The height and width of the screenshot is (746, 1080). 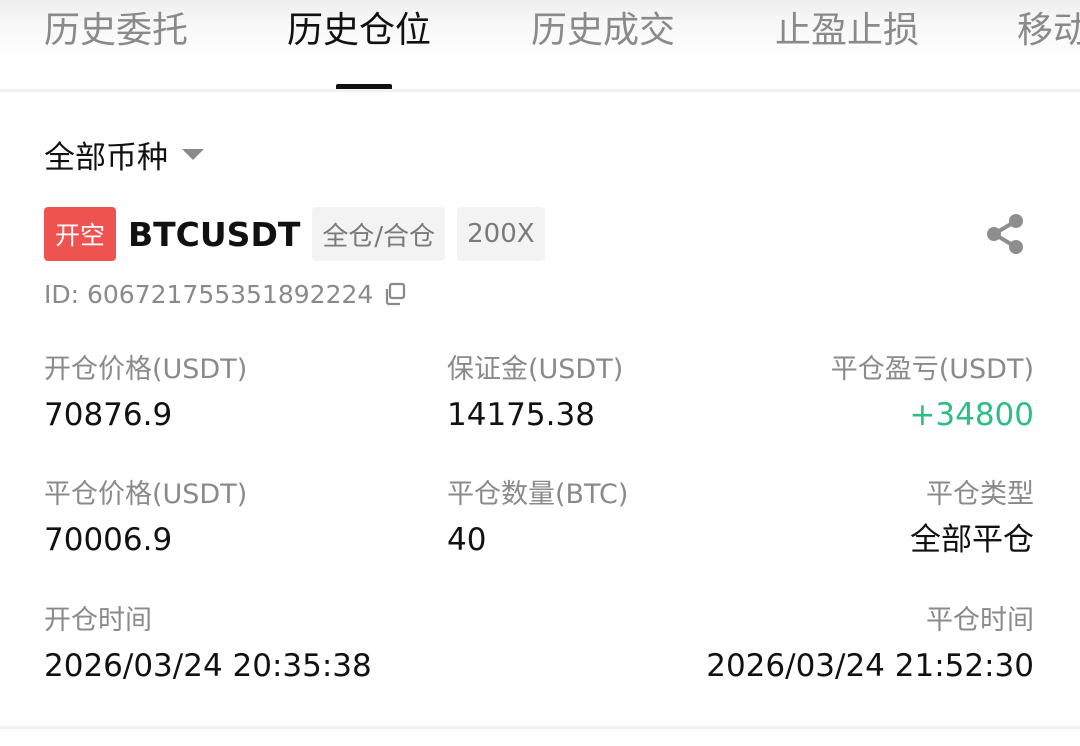 I want to click on margin-value: 14175.38, so click(x=521, y=415).